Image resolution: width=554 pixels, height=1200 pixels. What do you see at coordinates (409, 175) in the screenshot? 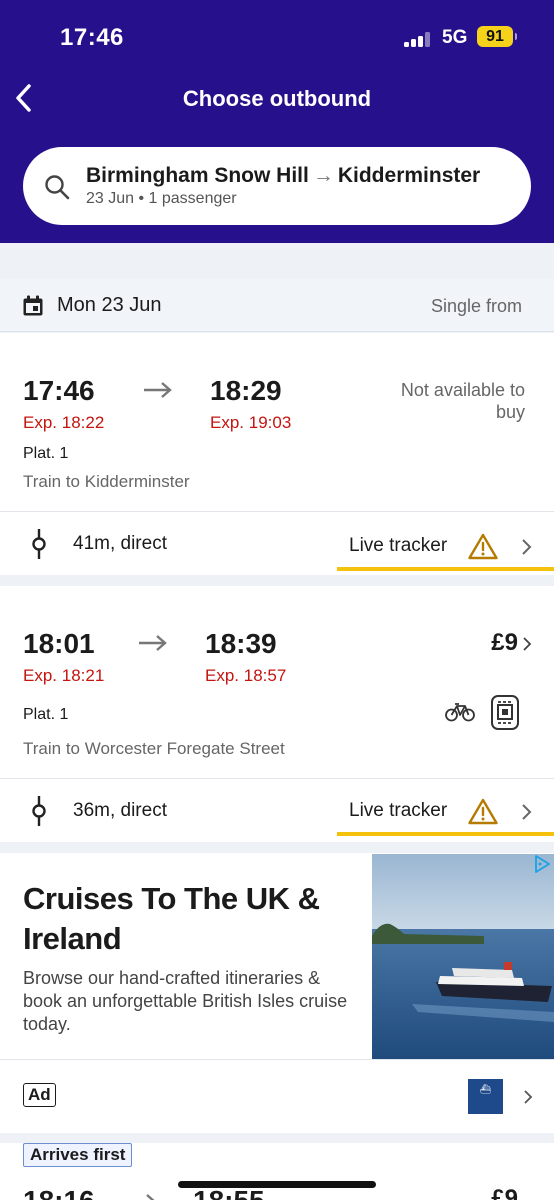
I see `destination-station: Kidderminster` at bounding box center [409, 175].